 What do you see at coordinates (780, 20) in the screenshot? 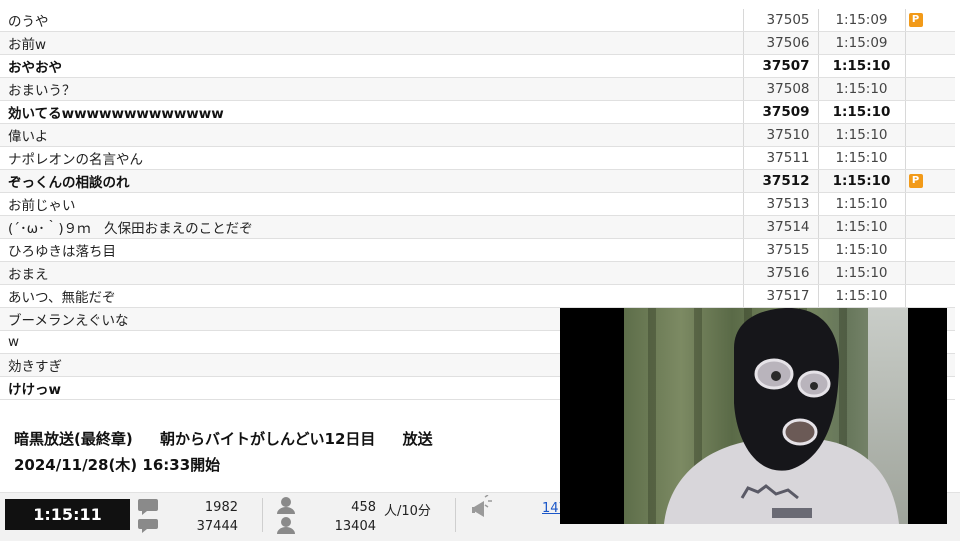
I see `comment-number: 37505` at bounding box center [780, 20].